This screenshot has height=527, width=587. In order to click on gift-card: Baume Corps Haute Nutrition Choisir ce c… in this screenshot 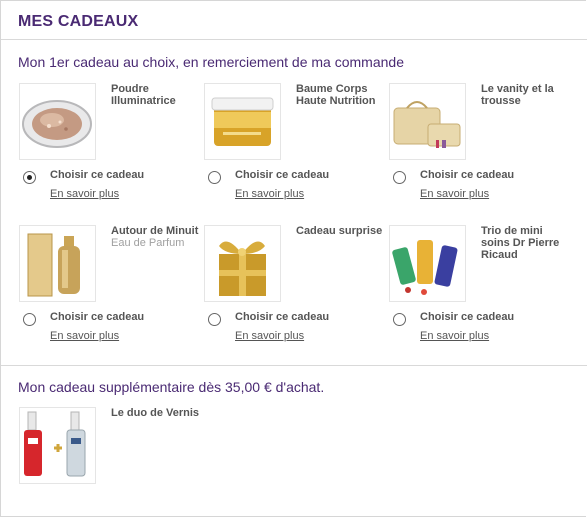, I will do `click(296, 143)`.